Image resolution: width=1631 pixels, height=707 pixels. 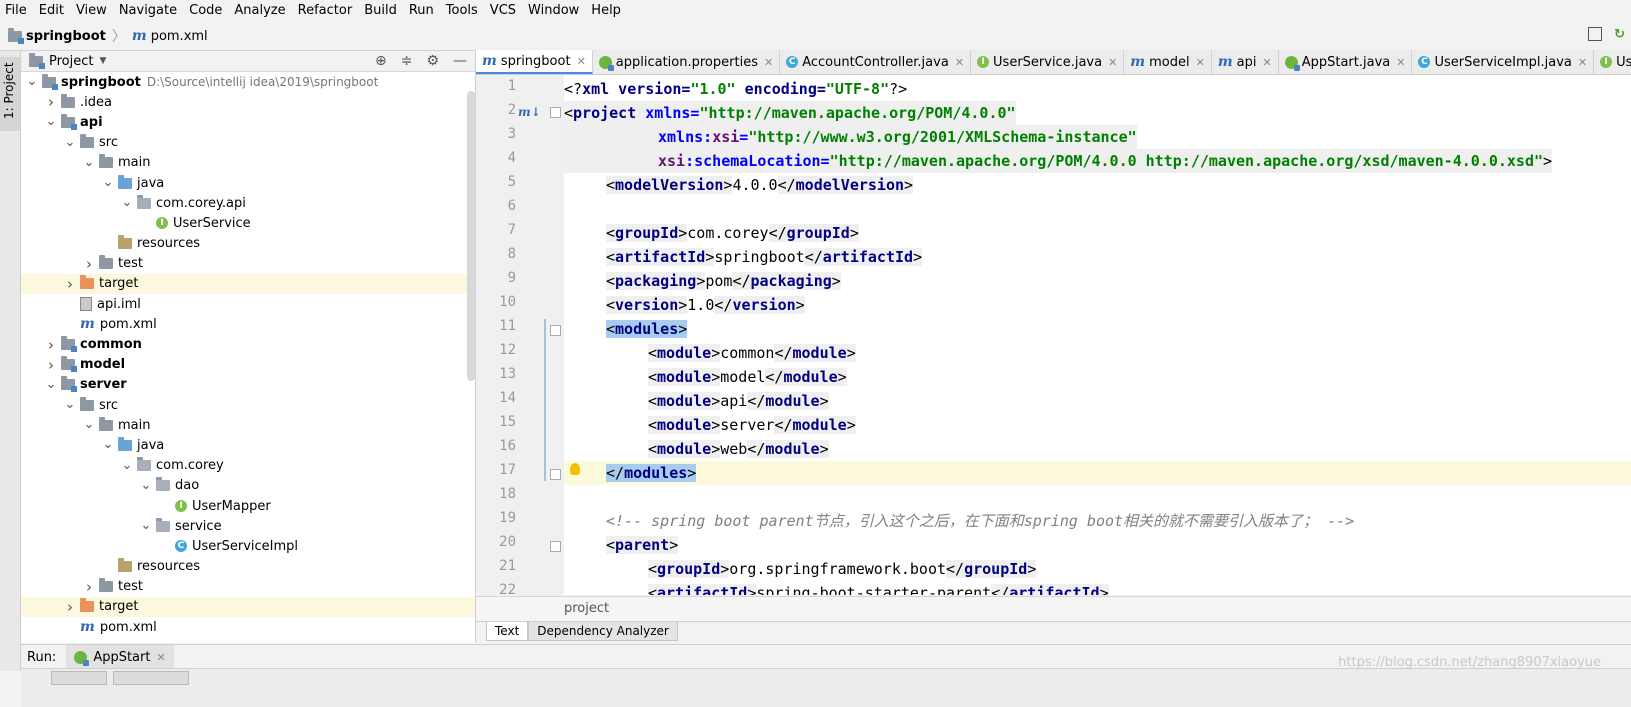 I want to click on menu-file: File, so click(x=16, y=11).